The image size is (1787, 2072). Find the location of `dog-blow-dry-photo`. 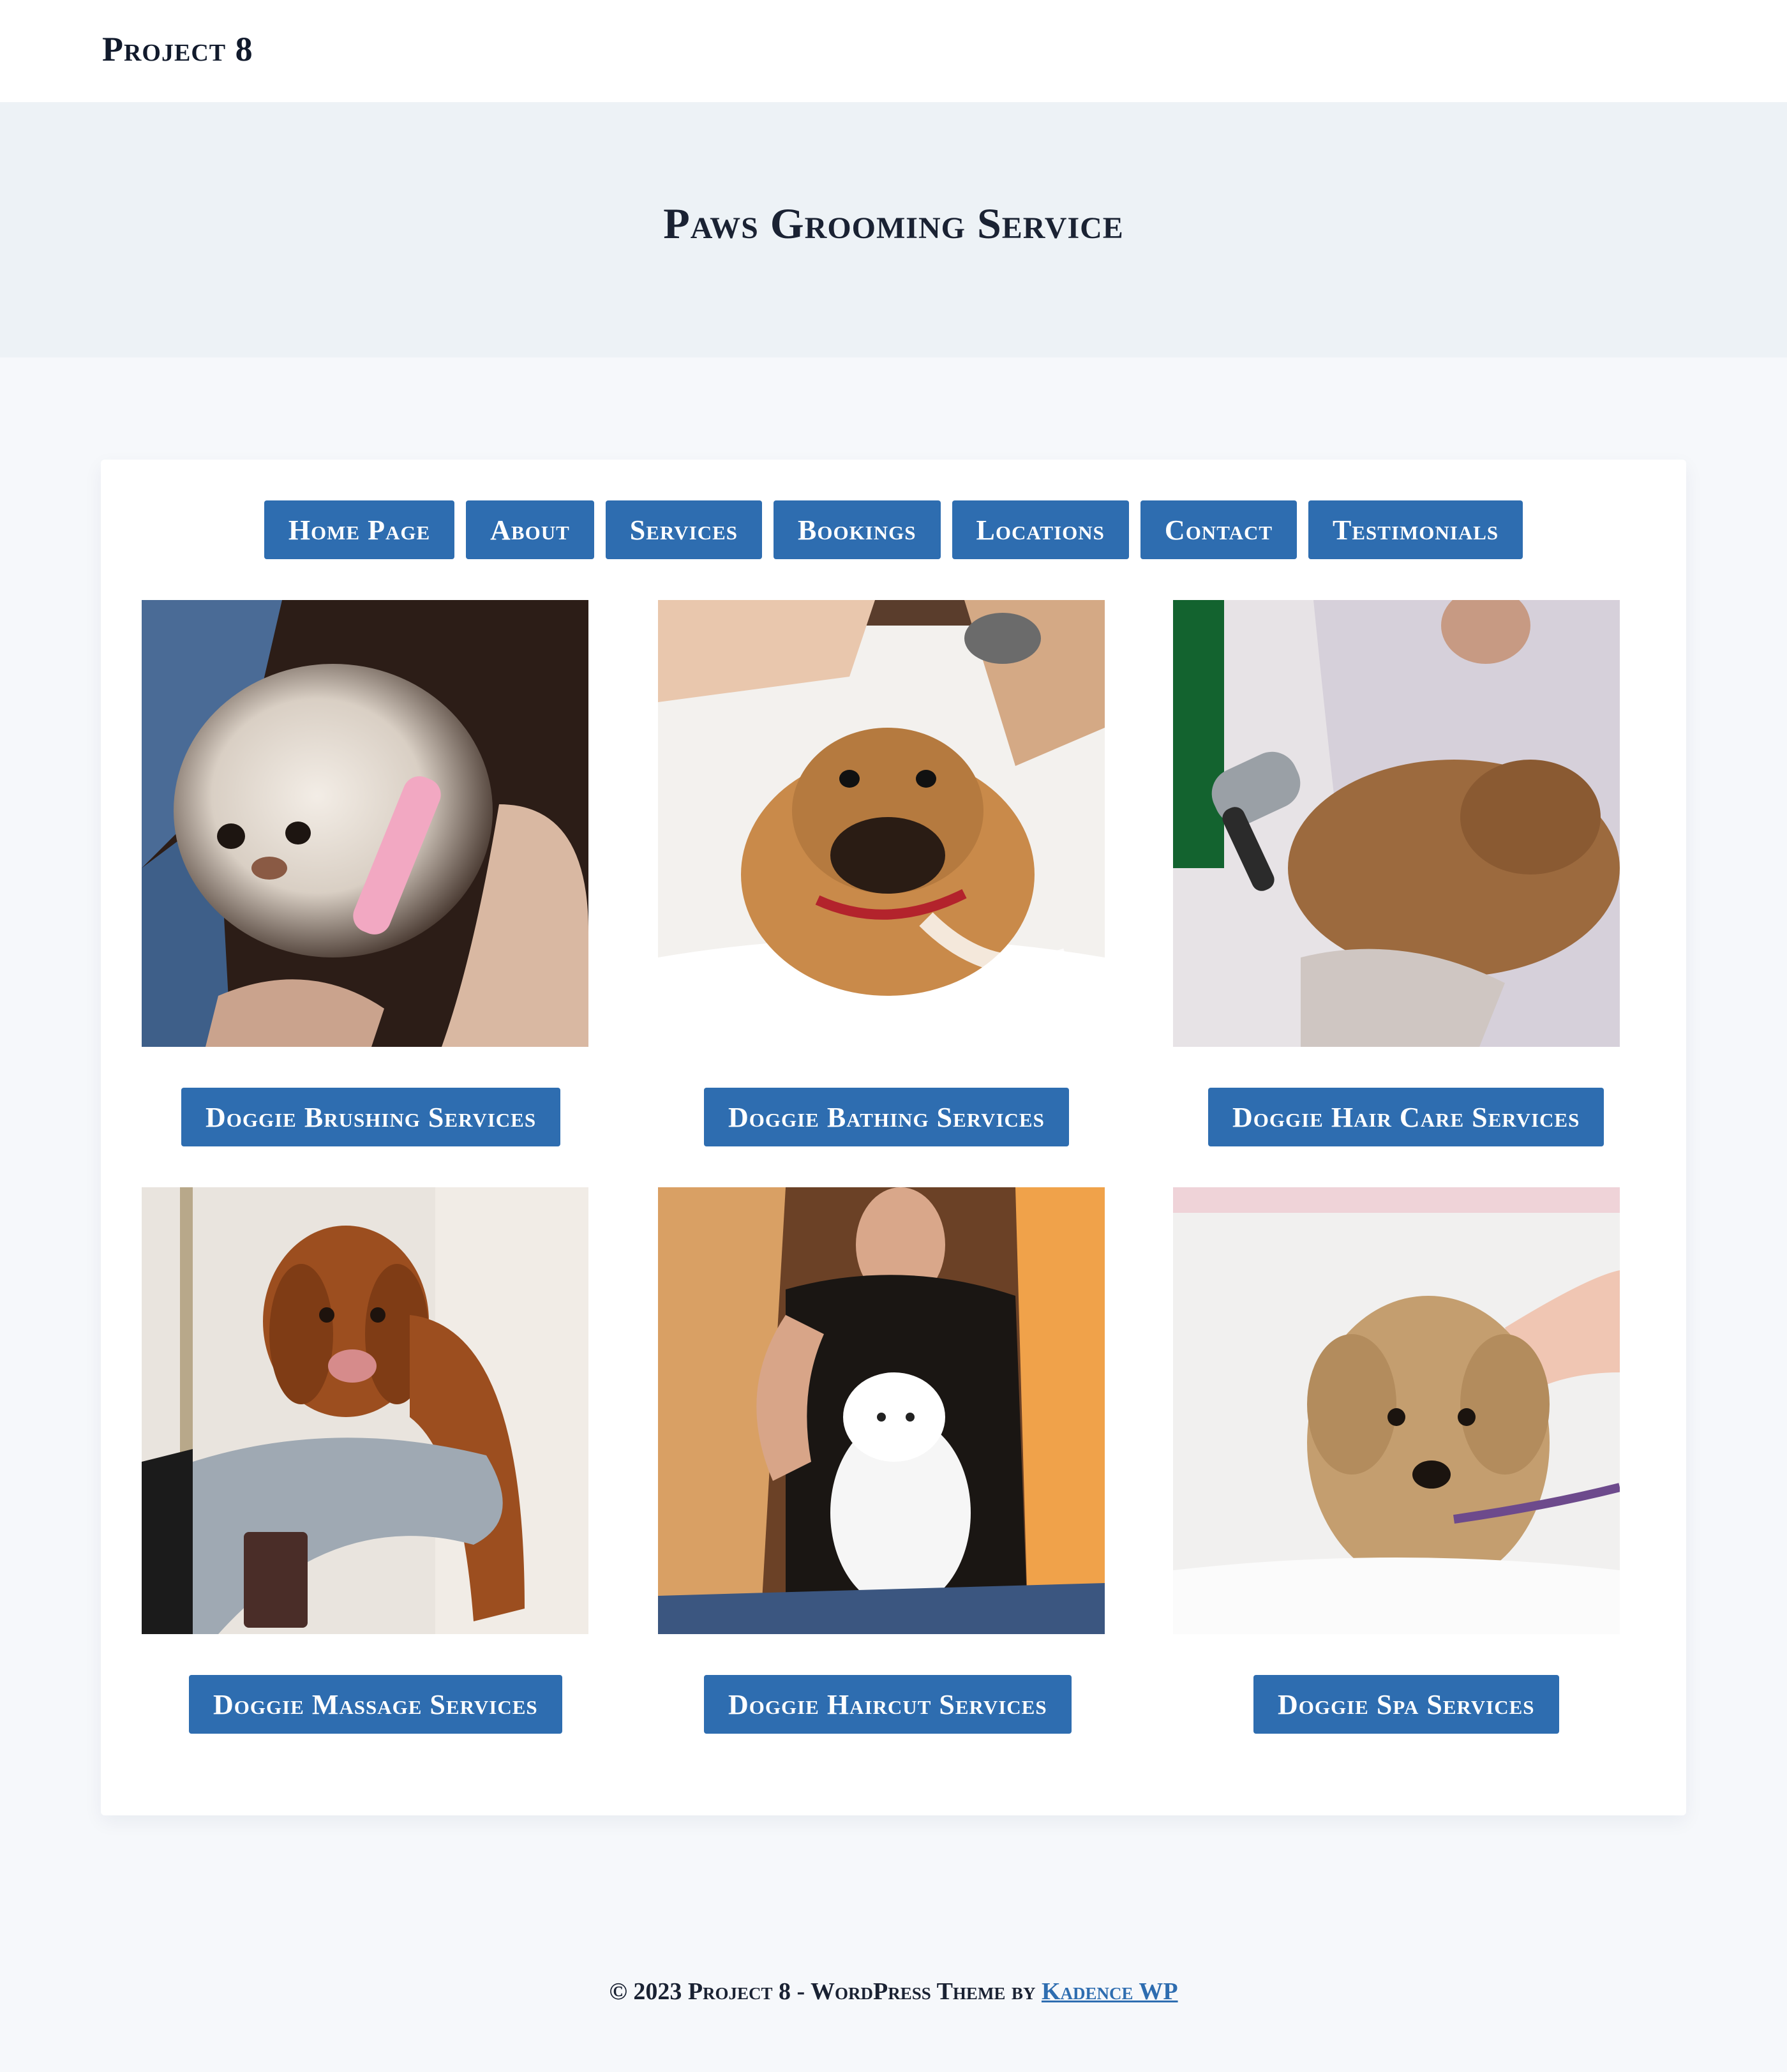

dog-blow-dry-photo is located at coordinates (1397, 823).